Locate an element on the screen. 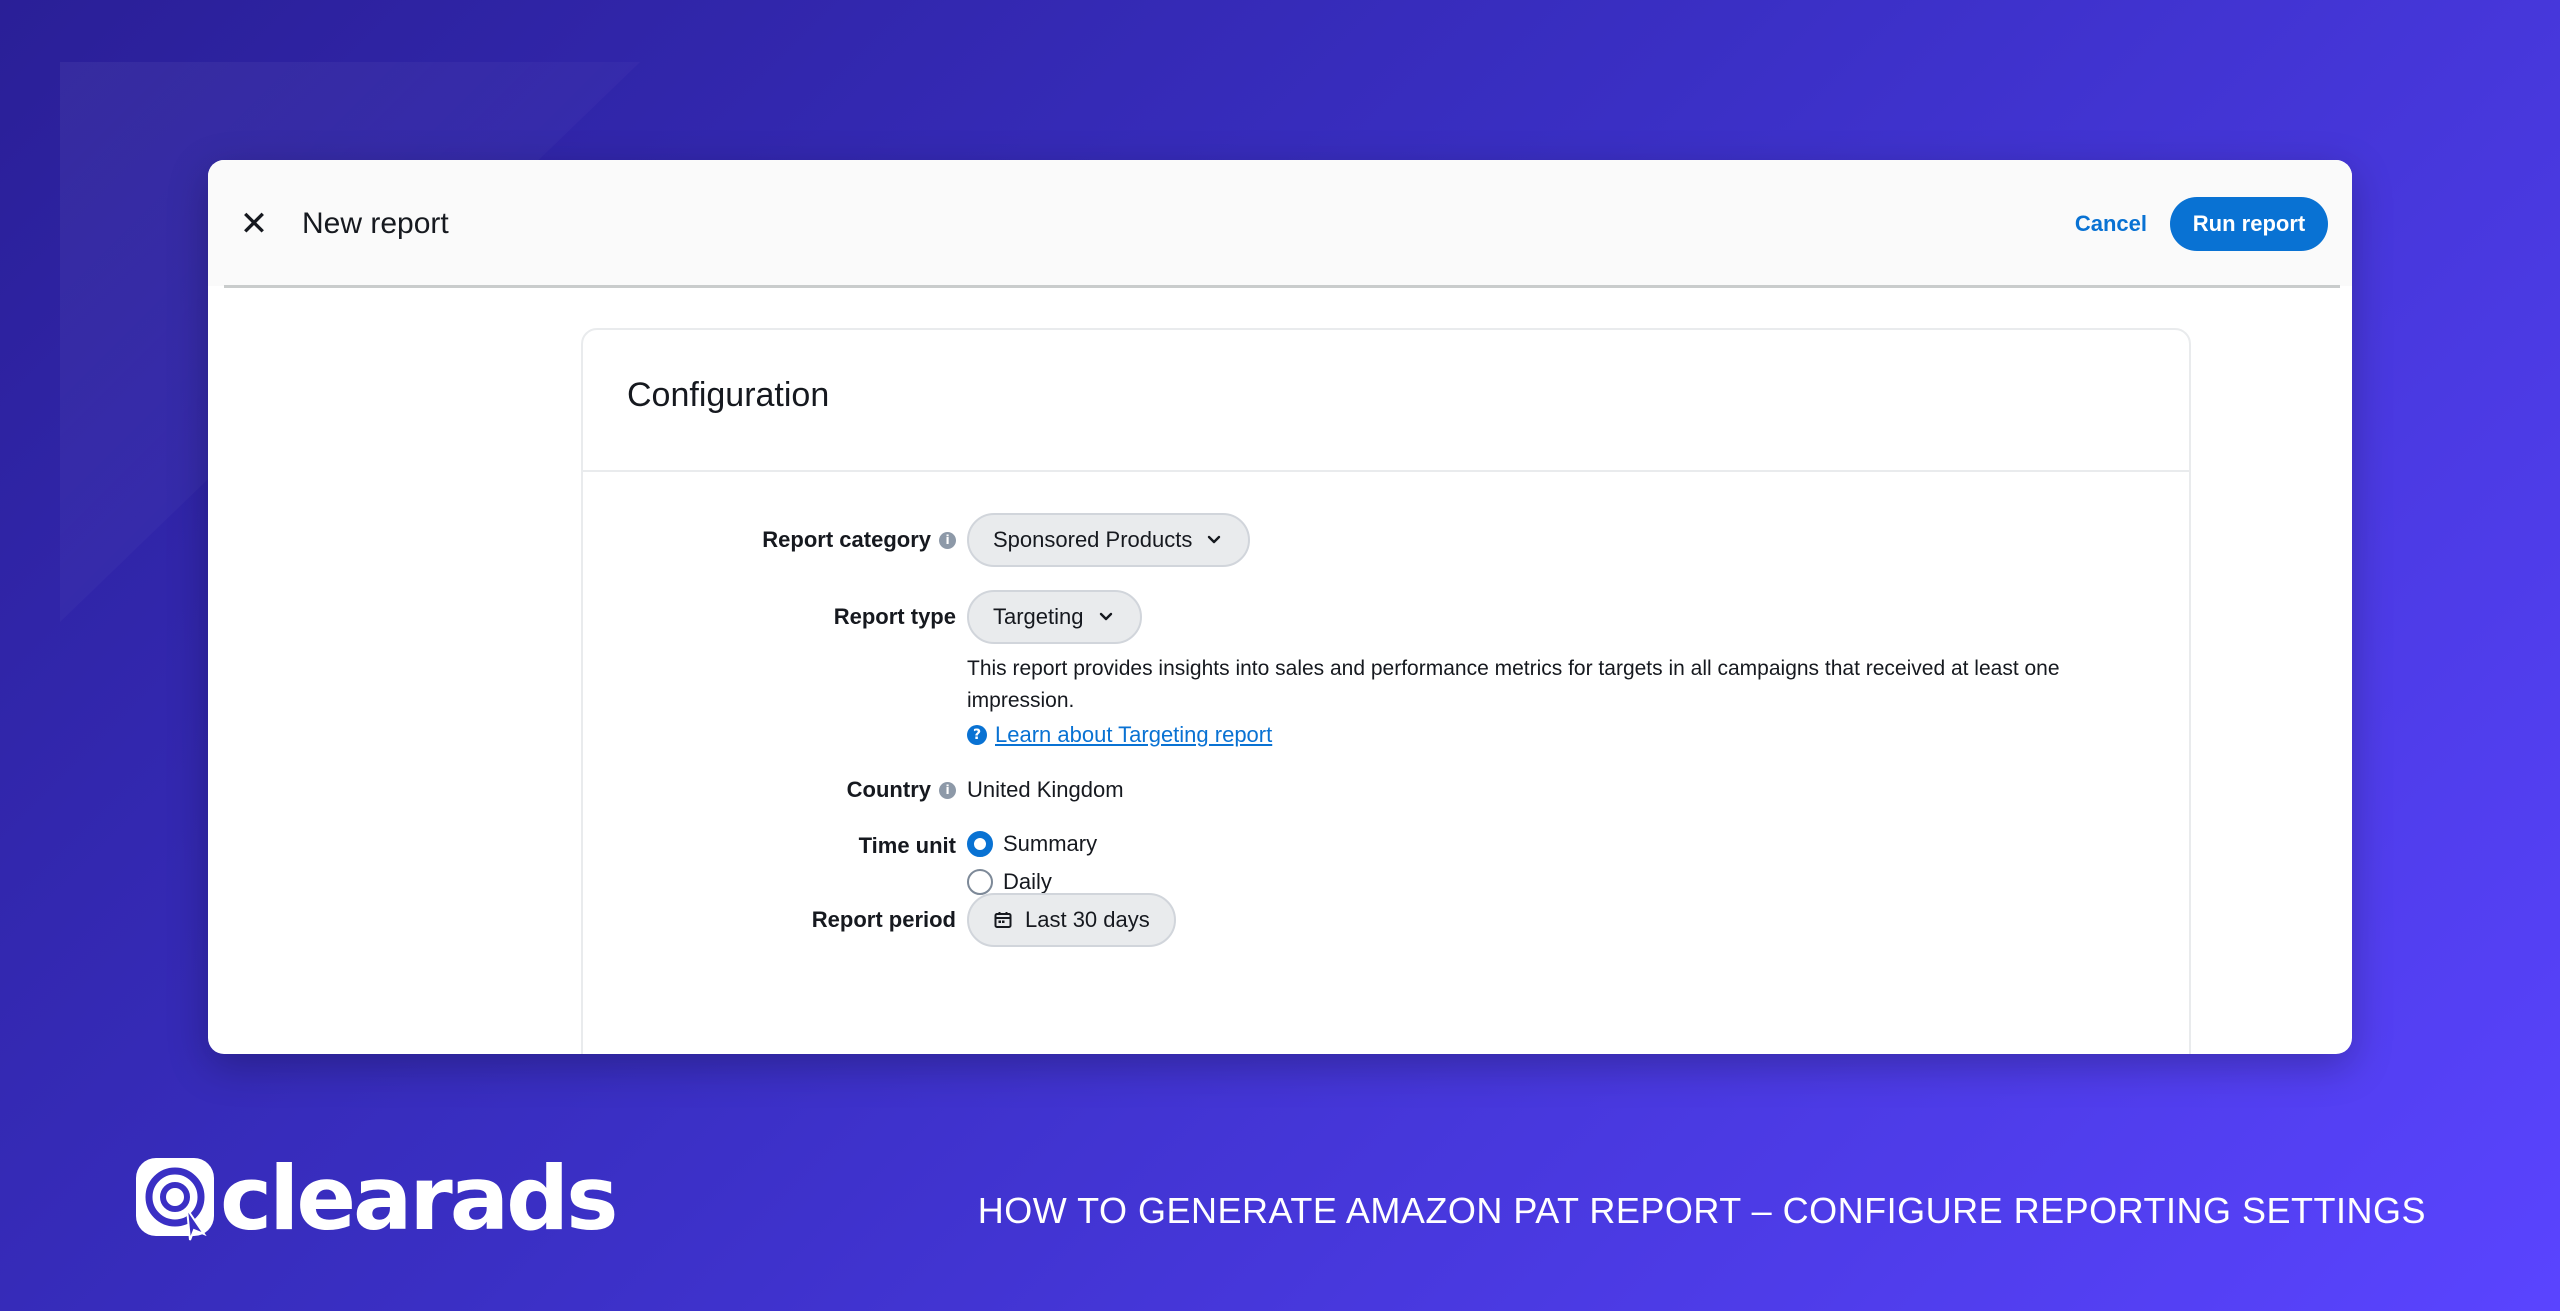 This screenshot has height=1311, width=2560. report-period-label: Report period is located at coordinates (883, 919).